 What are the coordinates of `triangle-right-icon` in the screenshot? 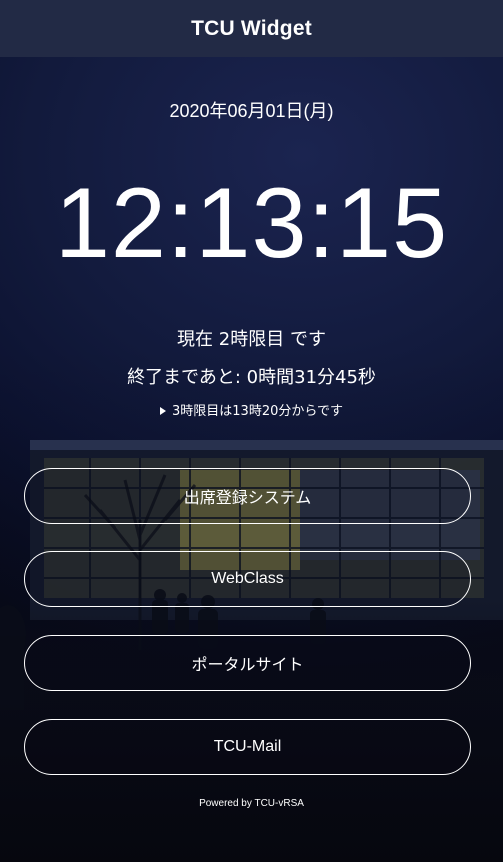 It's located at (163, 410).